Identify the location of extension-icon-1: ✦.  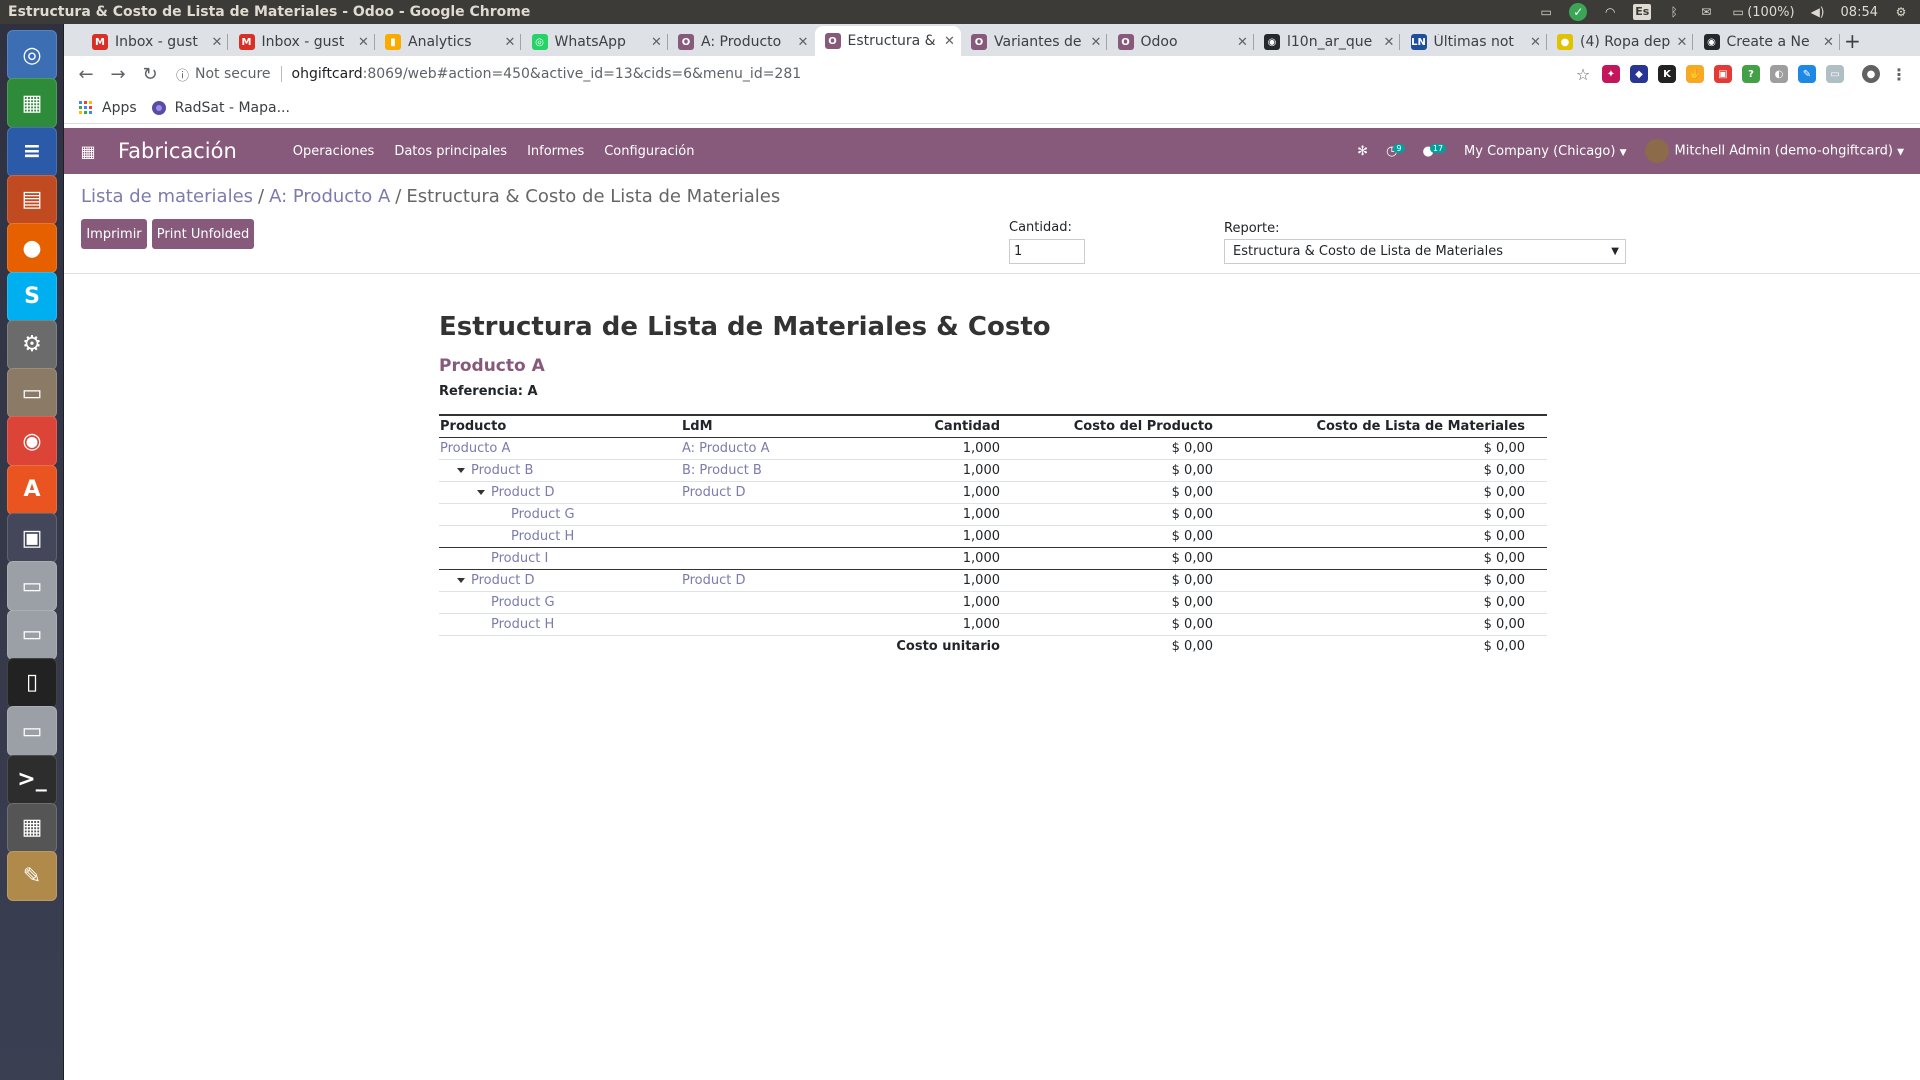
(1611, 74).